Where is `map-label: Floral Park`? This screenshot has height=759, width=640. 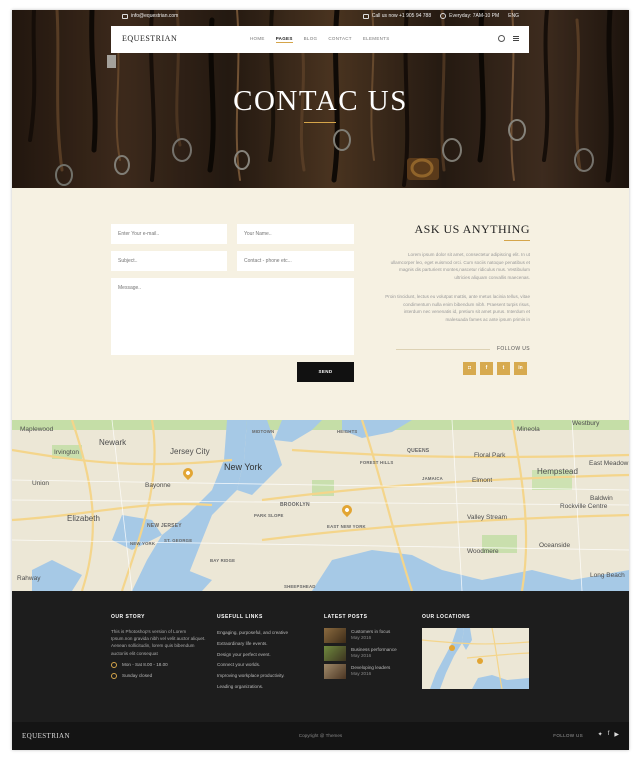 map-label: Floral Park is located at coordinates (490, 455).